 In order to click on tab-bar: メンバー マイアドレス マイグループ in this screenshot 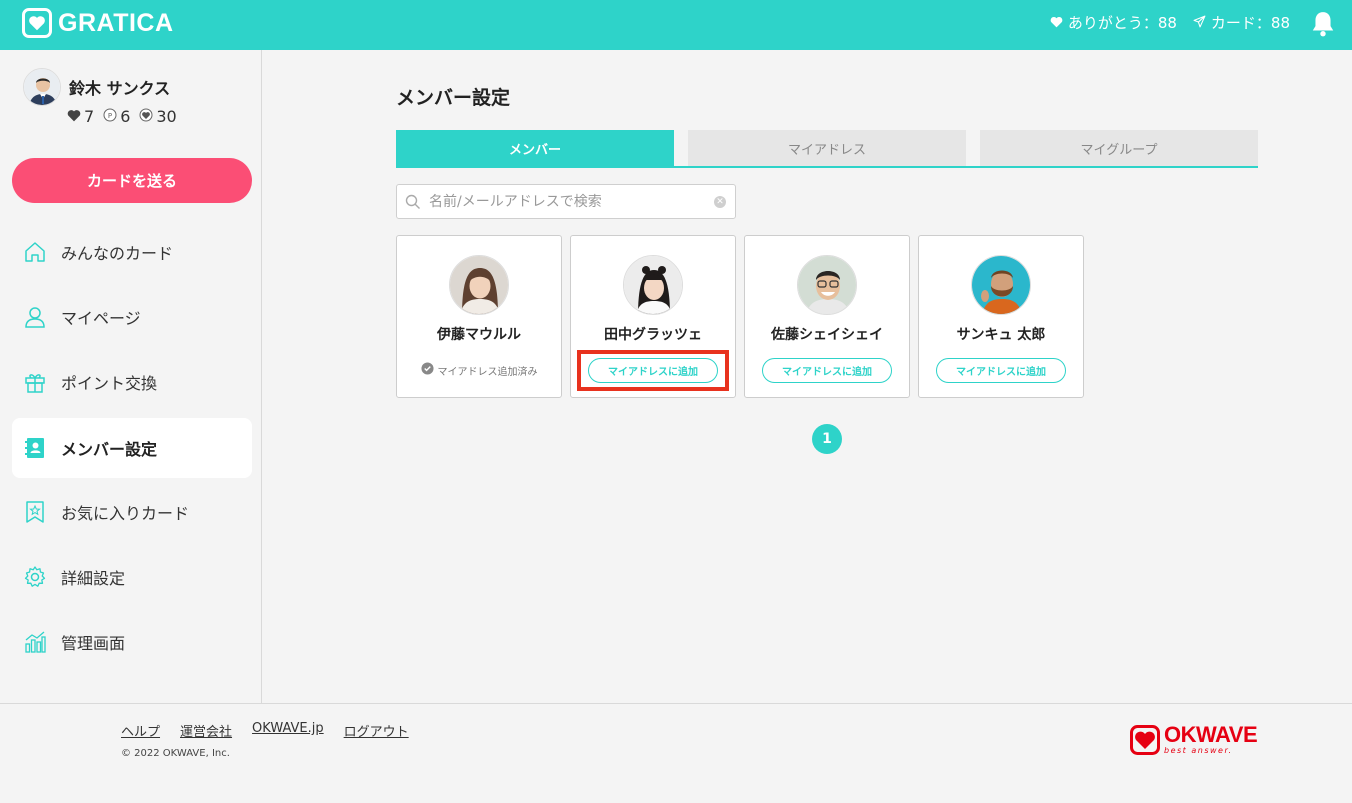, I will do `click(827, 149)`.